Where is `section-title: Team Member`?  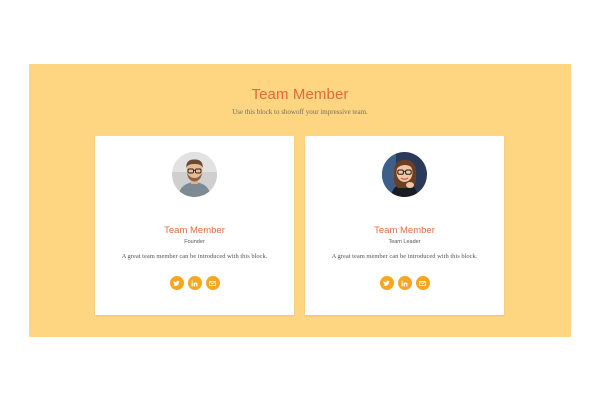 section-title: Team Member is located at coordinates (300, 94).